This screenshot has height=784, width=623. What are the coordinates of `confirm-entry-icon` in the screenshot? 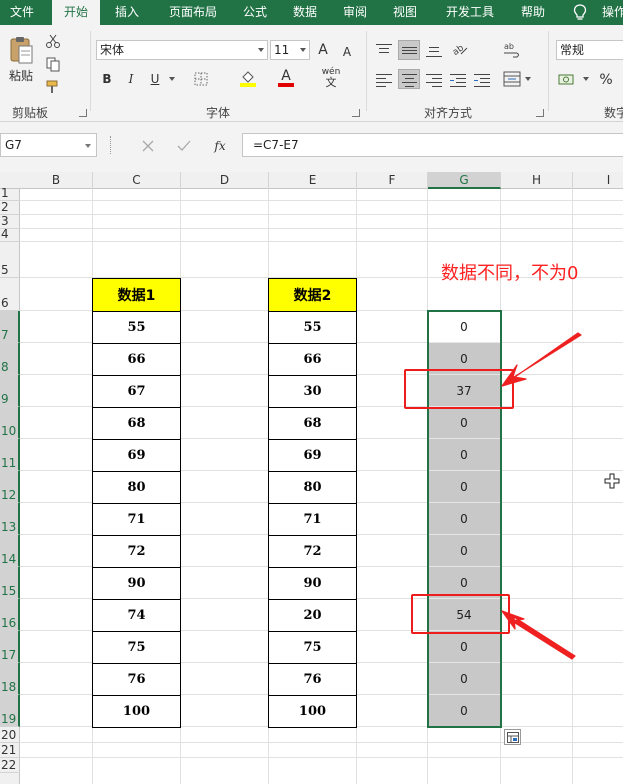 It's located at (184, 146).